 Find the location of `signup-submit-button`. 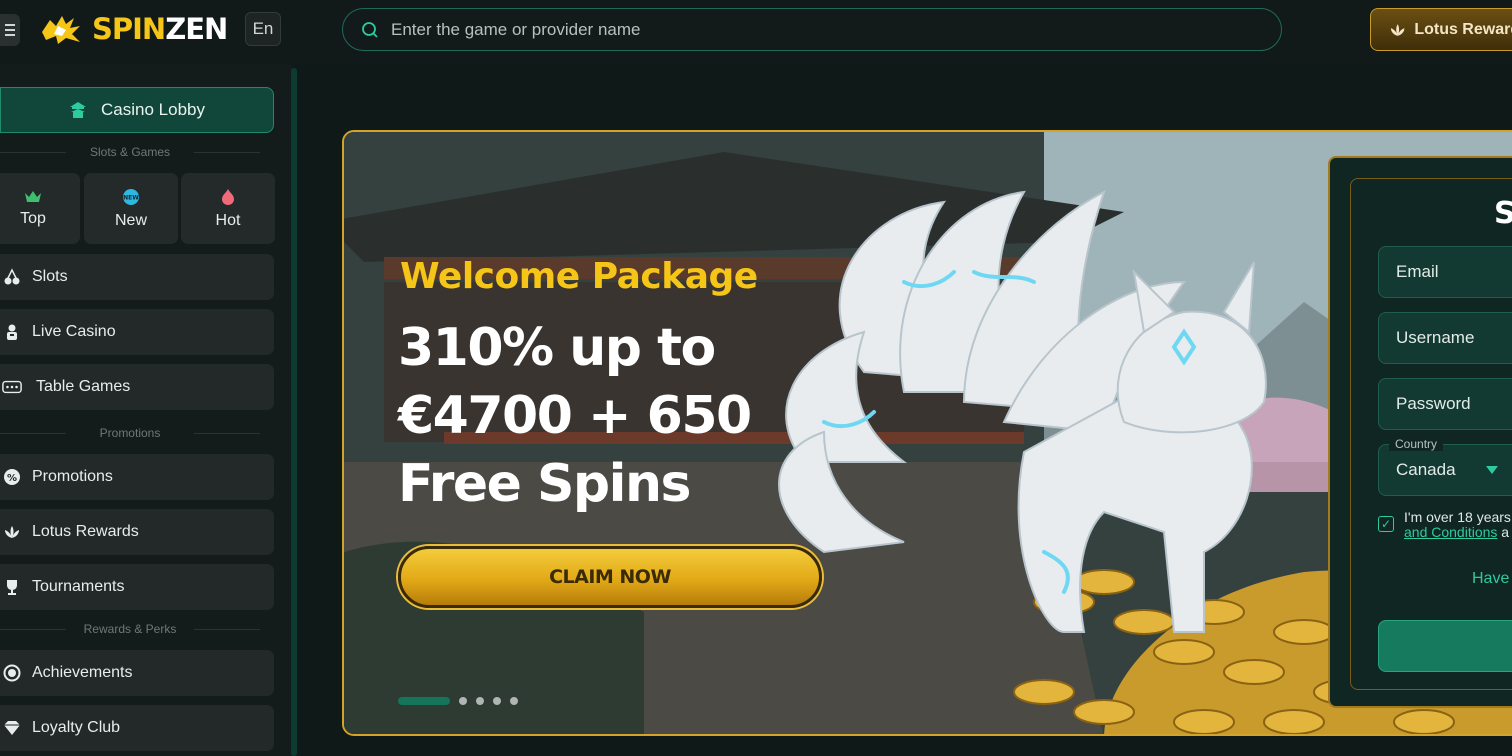

signup-submit-button is located at coordinates (1445, 646).